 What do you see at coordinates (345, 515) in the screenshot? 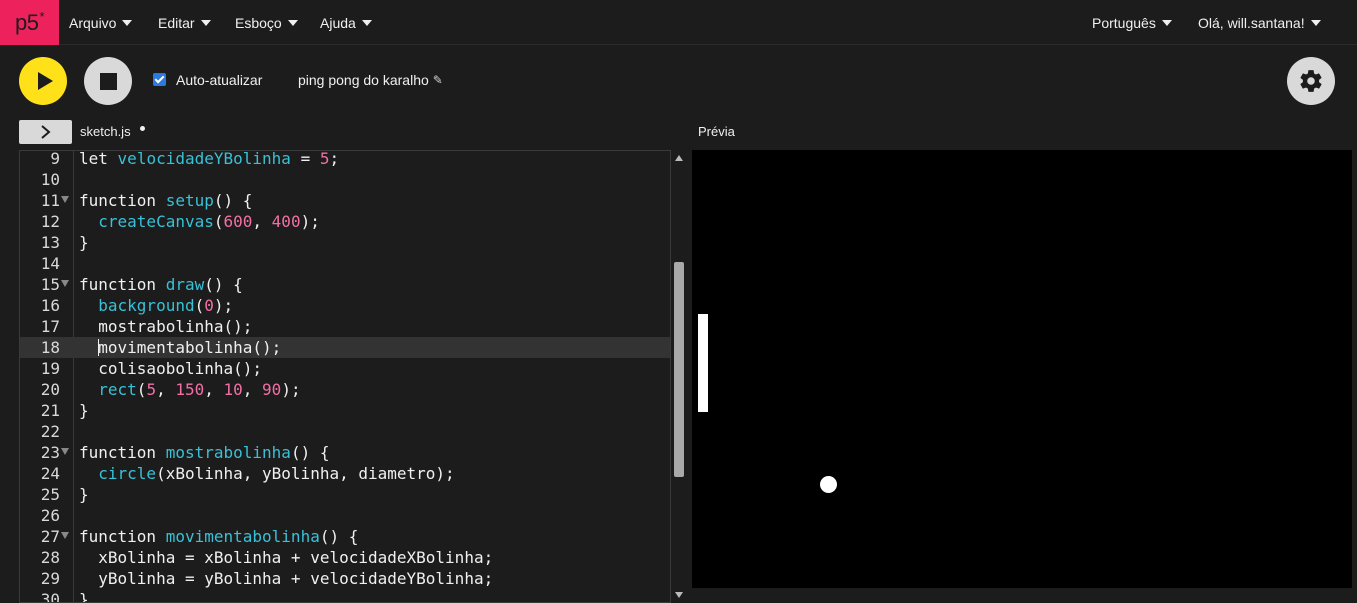
I see `code-line: 26` at bounding box center [345, 515].